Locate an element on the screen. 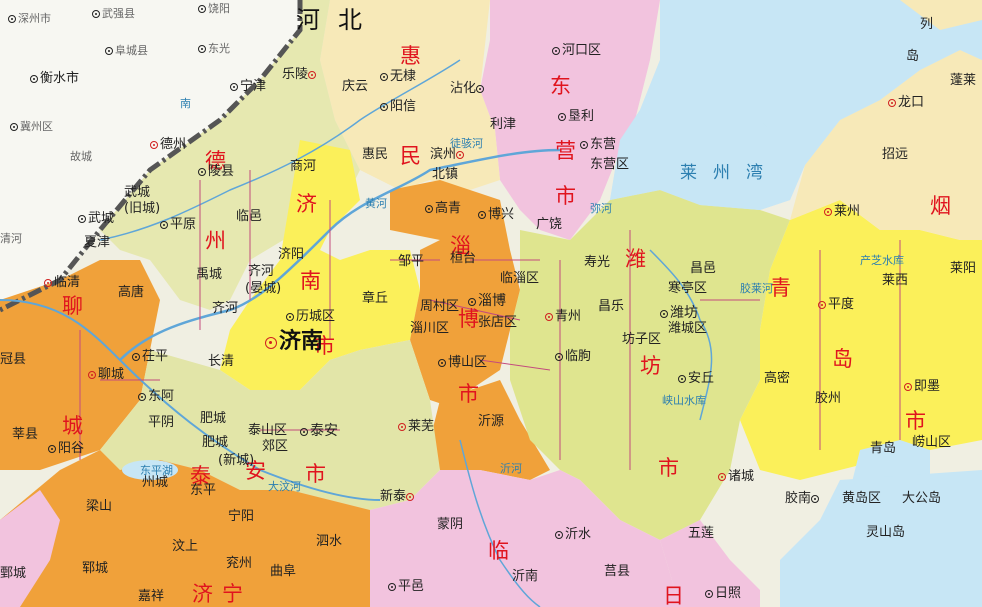 The image size is (982, 607). place-juancheng: 鄄城 is located at coordinates (13, 573).